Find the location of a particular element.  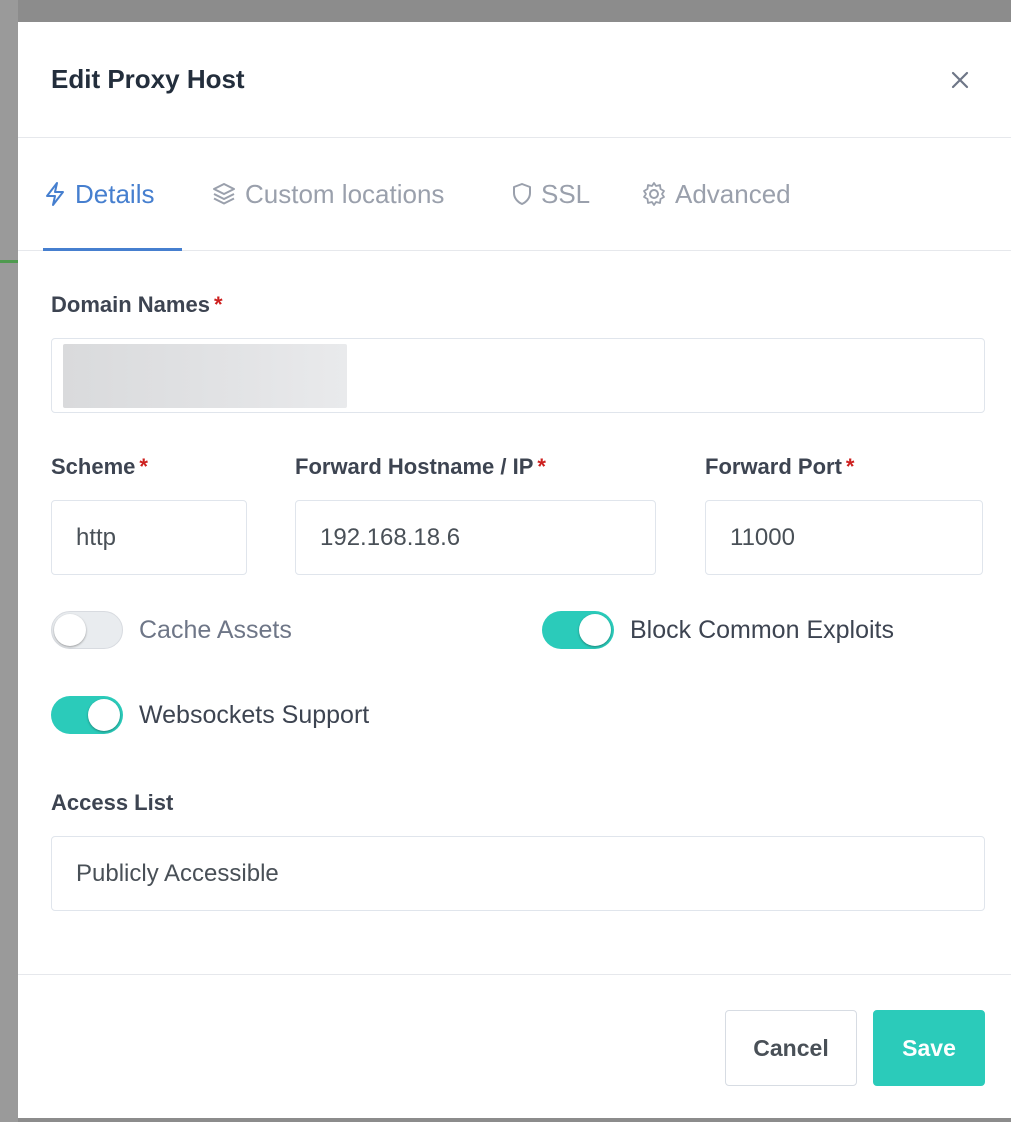

tab-custom-locations: Custom locations is located at coordinates (327, 194).